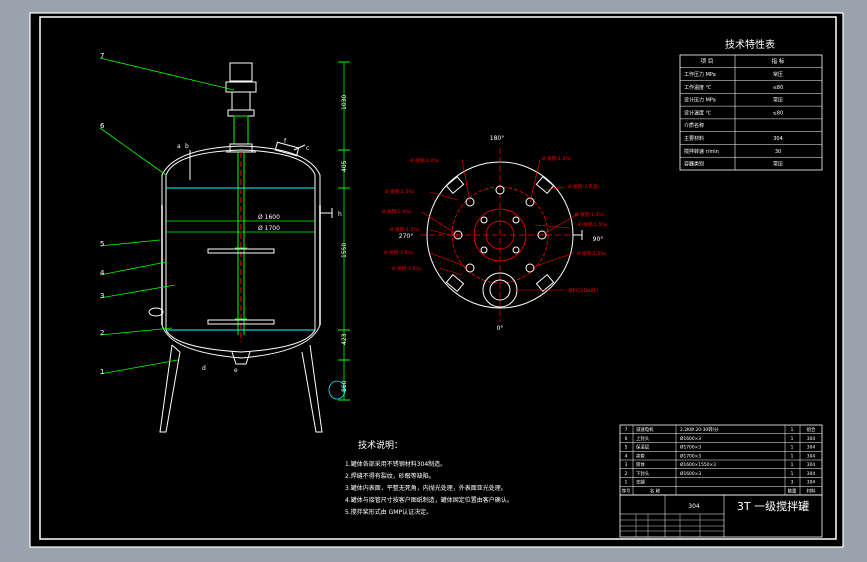 The width and height of the screenshot is (867, 562). Describe the element at coordinates (102, 244) in the screenshot. I see `part-number: 5` at that location.